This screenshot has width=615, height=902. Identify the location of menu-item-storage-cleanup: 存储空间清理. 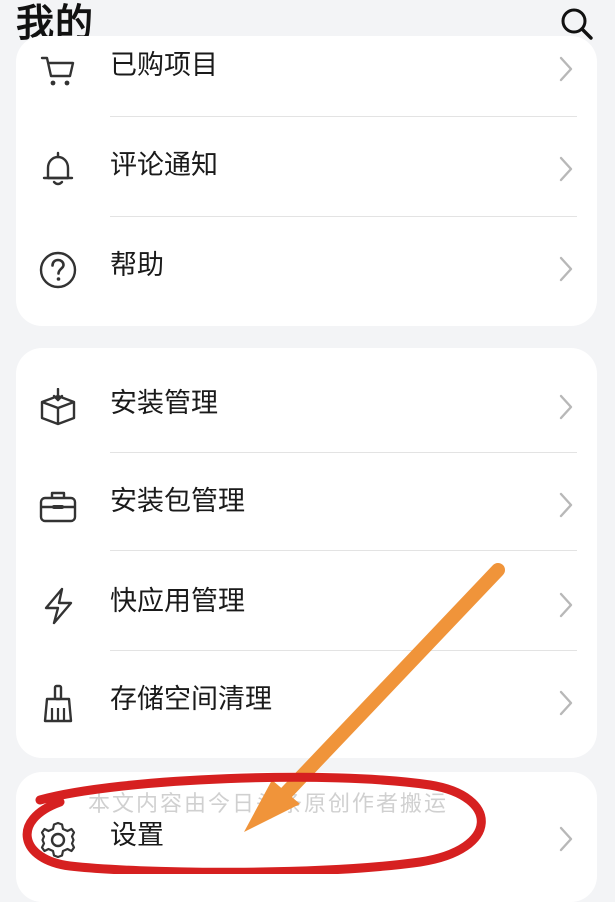
(306, 702).